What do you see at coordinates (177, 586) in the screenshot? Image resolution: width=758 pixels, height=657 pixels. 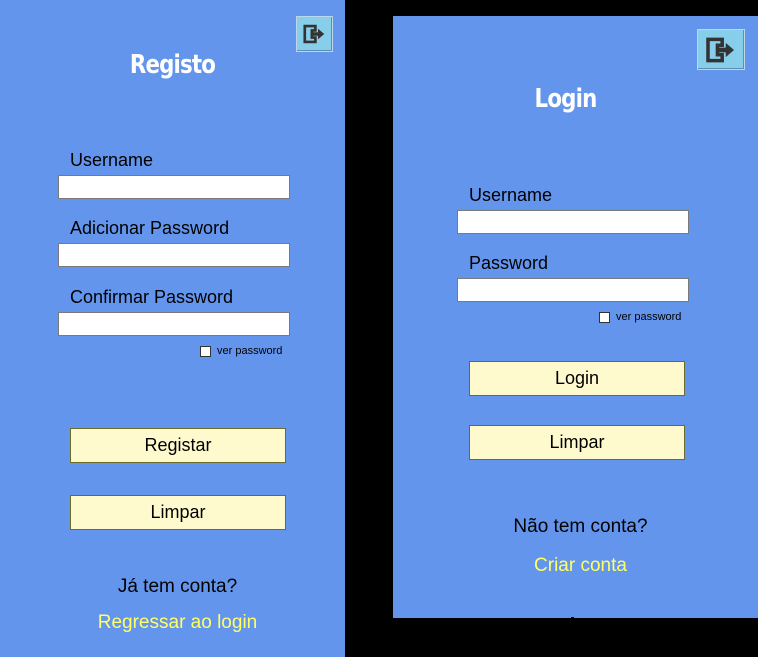 I see `have-account-text: Já tem conta?` at bounding box center [177, 586].